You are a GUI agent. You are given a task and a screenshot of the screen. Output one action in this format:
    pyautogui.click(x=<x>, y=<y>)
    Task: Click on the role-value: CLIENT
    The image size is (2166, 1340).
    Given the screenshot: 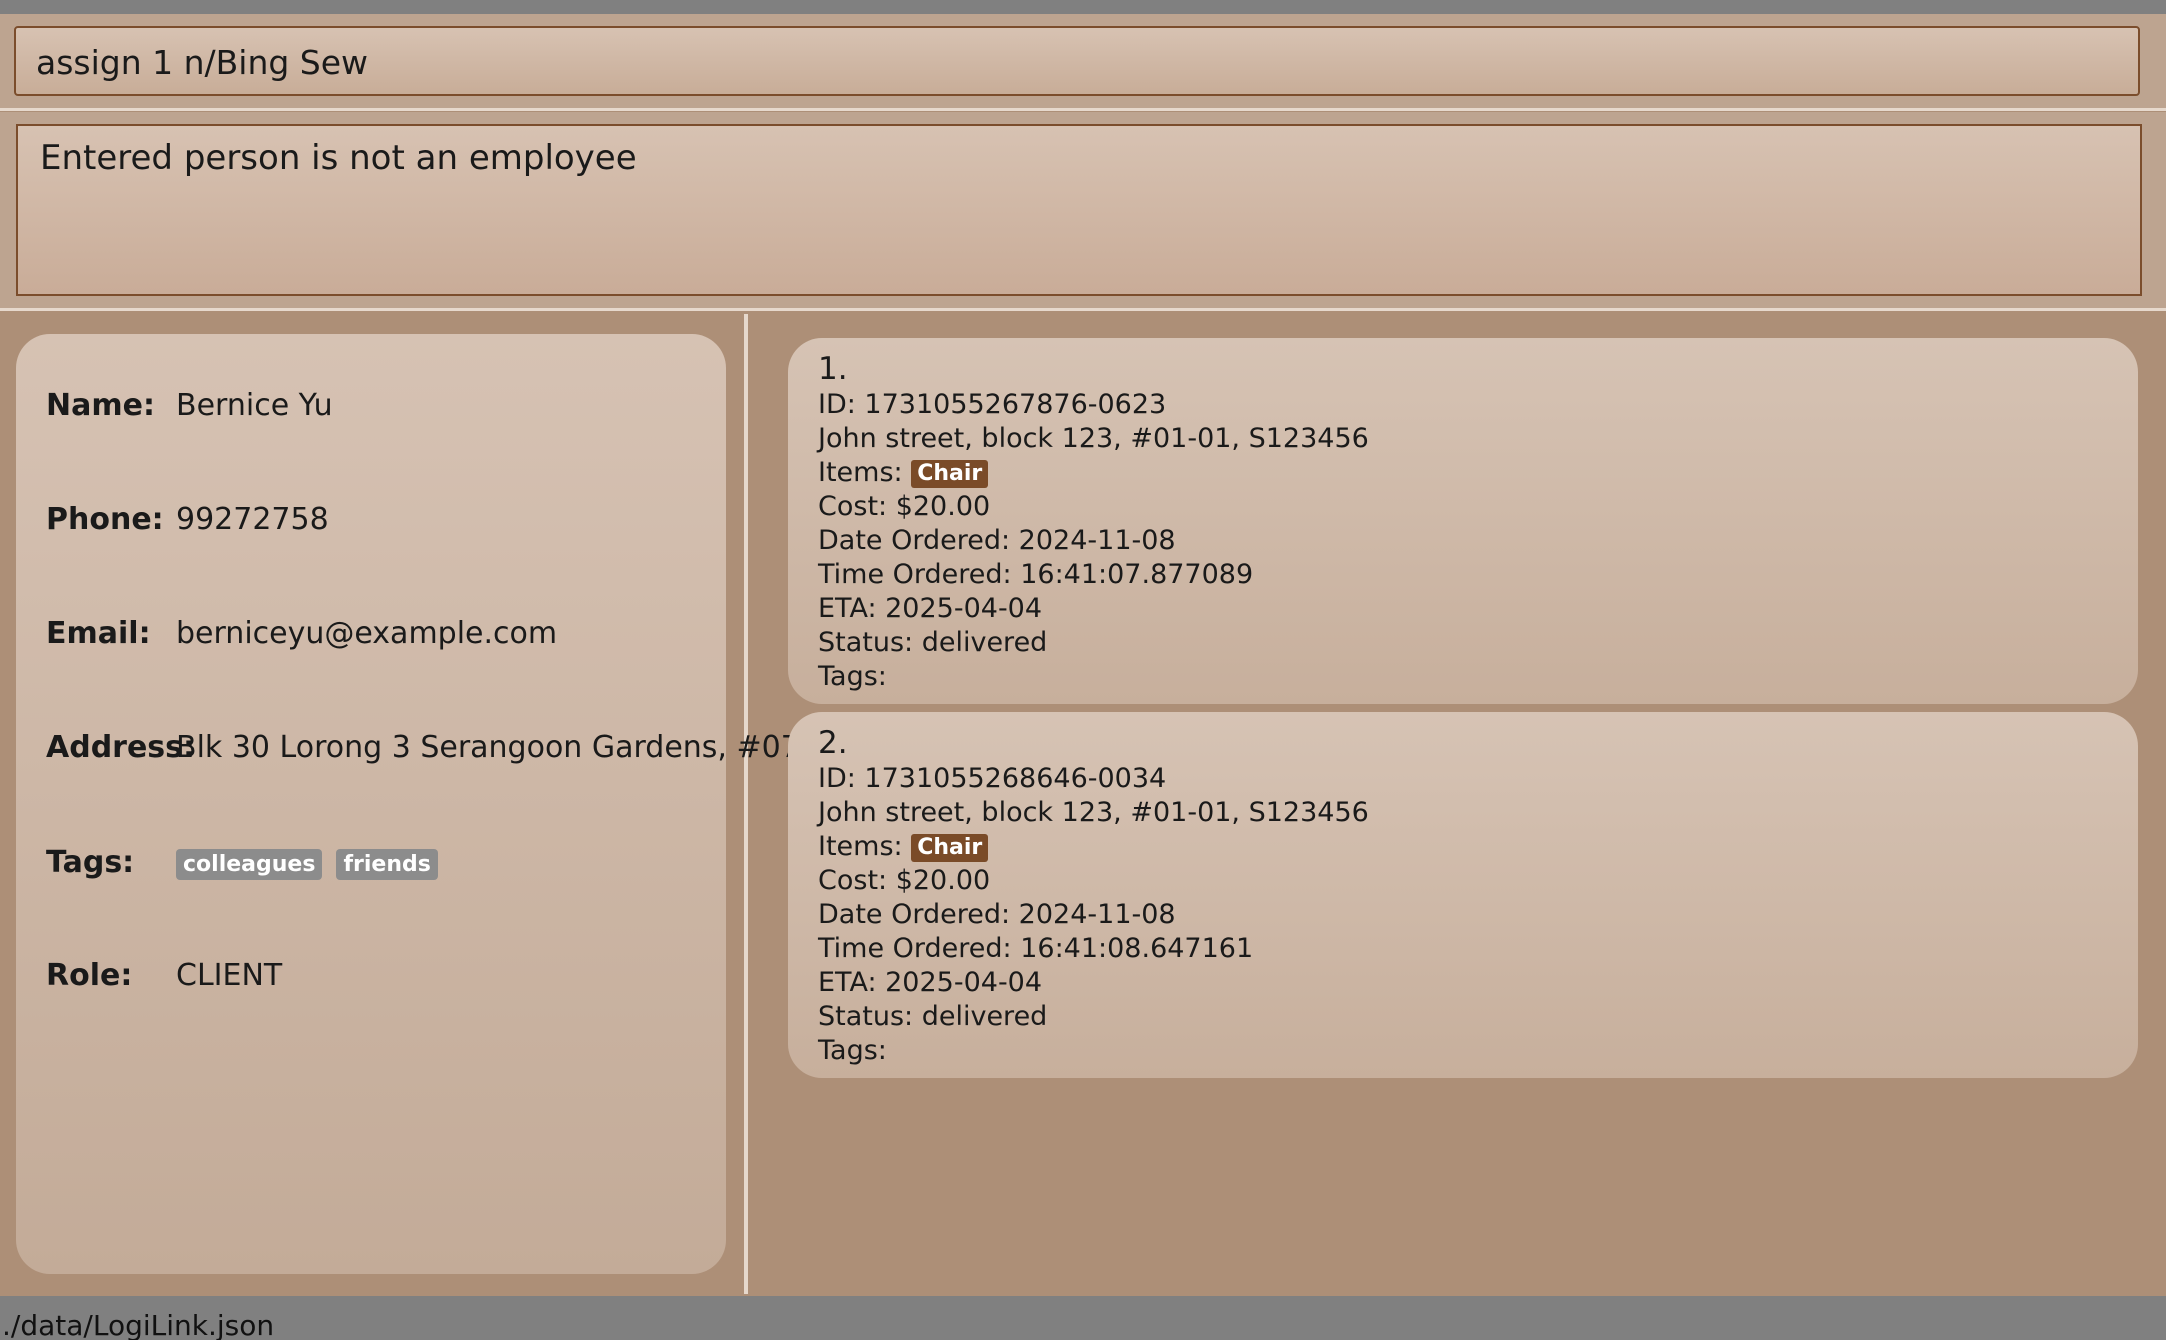 What is the action you would take?
    pyautogui.click(x=229, y=975)
    